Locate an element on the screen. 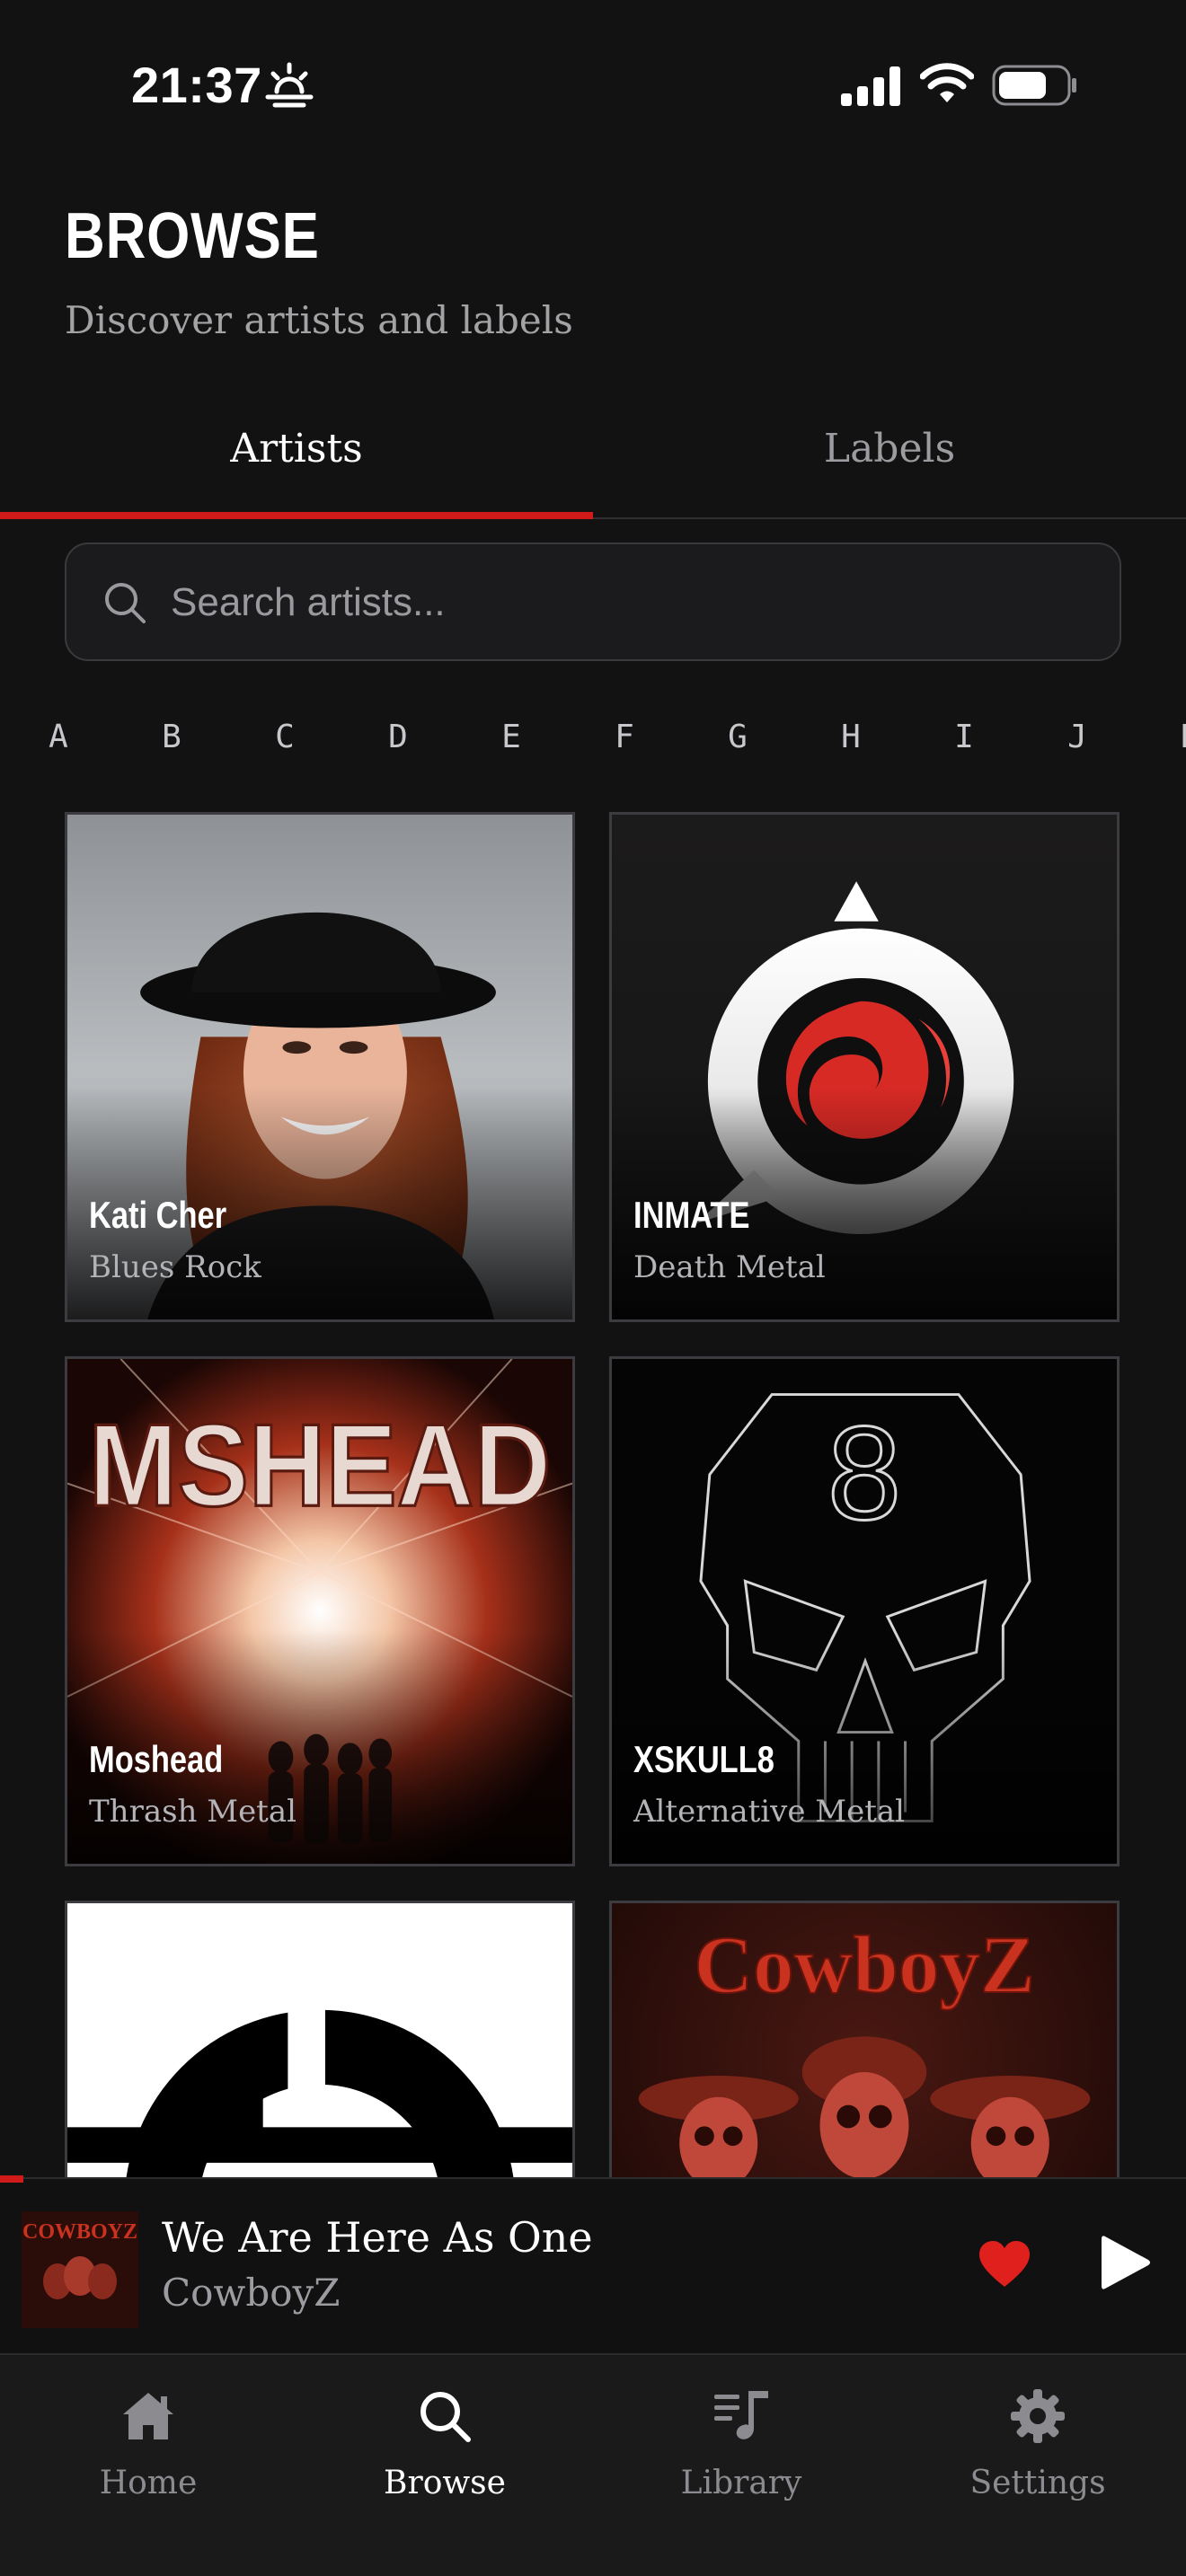  now-playing-artwork: COWBOYZ is located at coordinates (80, 2269).